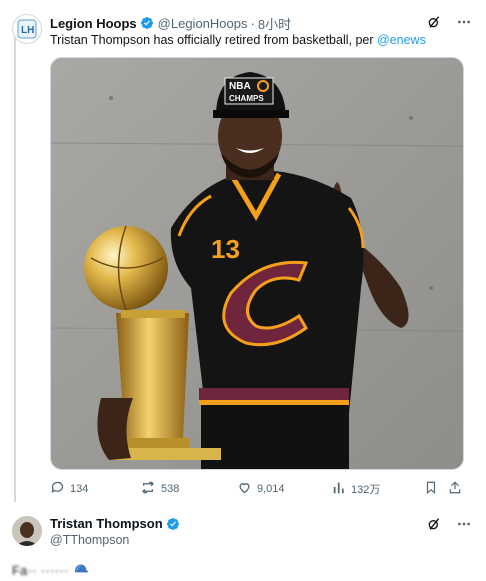 The image size is (486, 581). I want to click on retweet-button: 538, so click(159, 489).